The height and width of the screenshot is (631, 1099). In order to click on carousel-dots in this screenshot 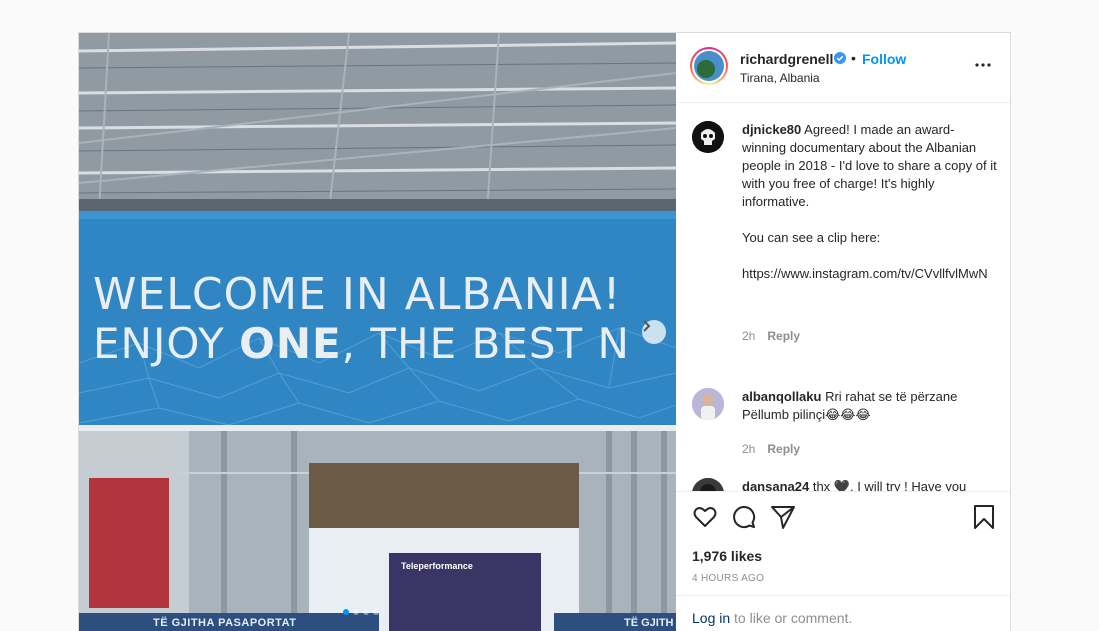, I will do `click(361, 612)`.